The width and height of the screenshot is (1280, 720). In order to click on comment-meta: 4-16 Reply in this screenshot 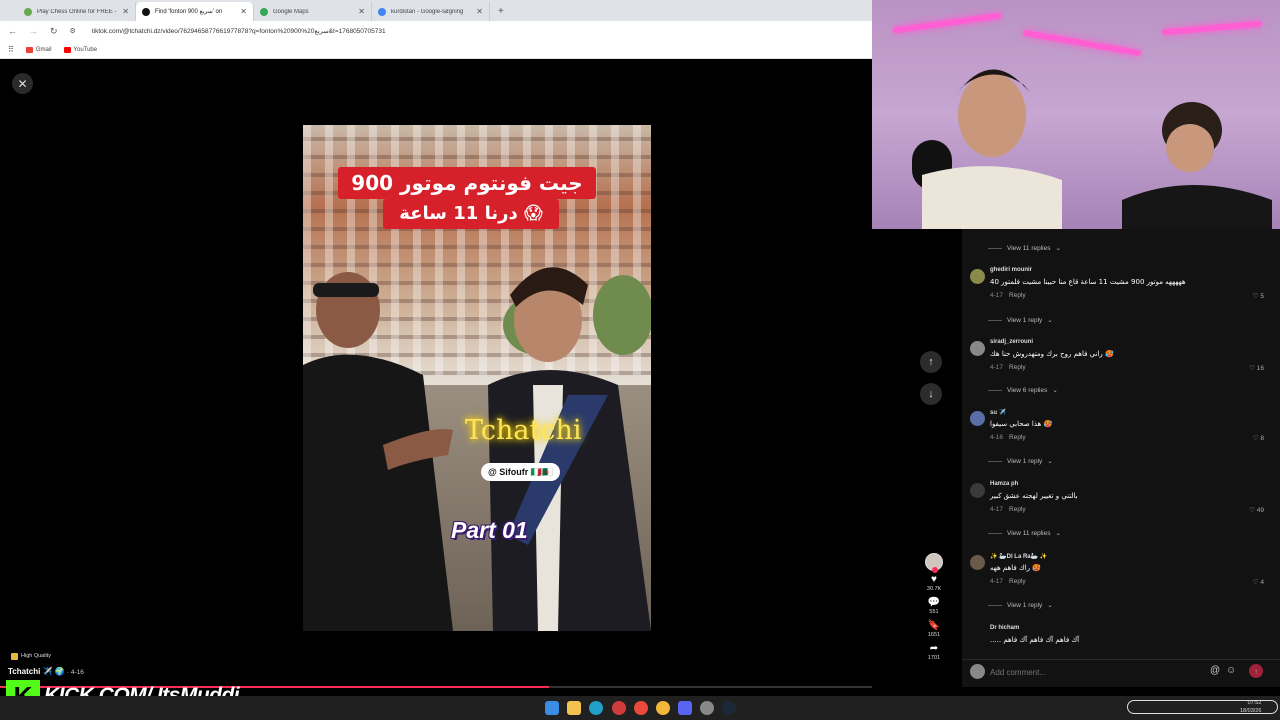, I will do `click(1008, 437)`.